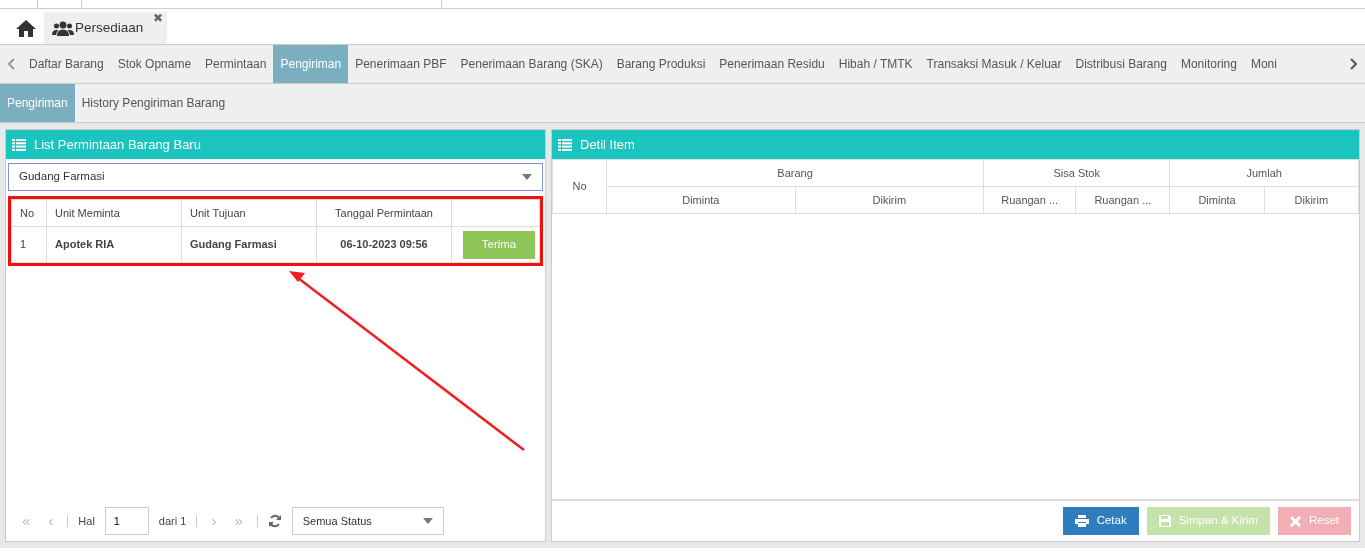  I want to click on print-button: Cetak, so click(1100, 521).